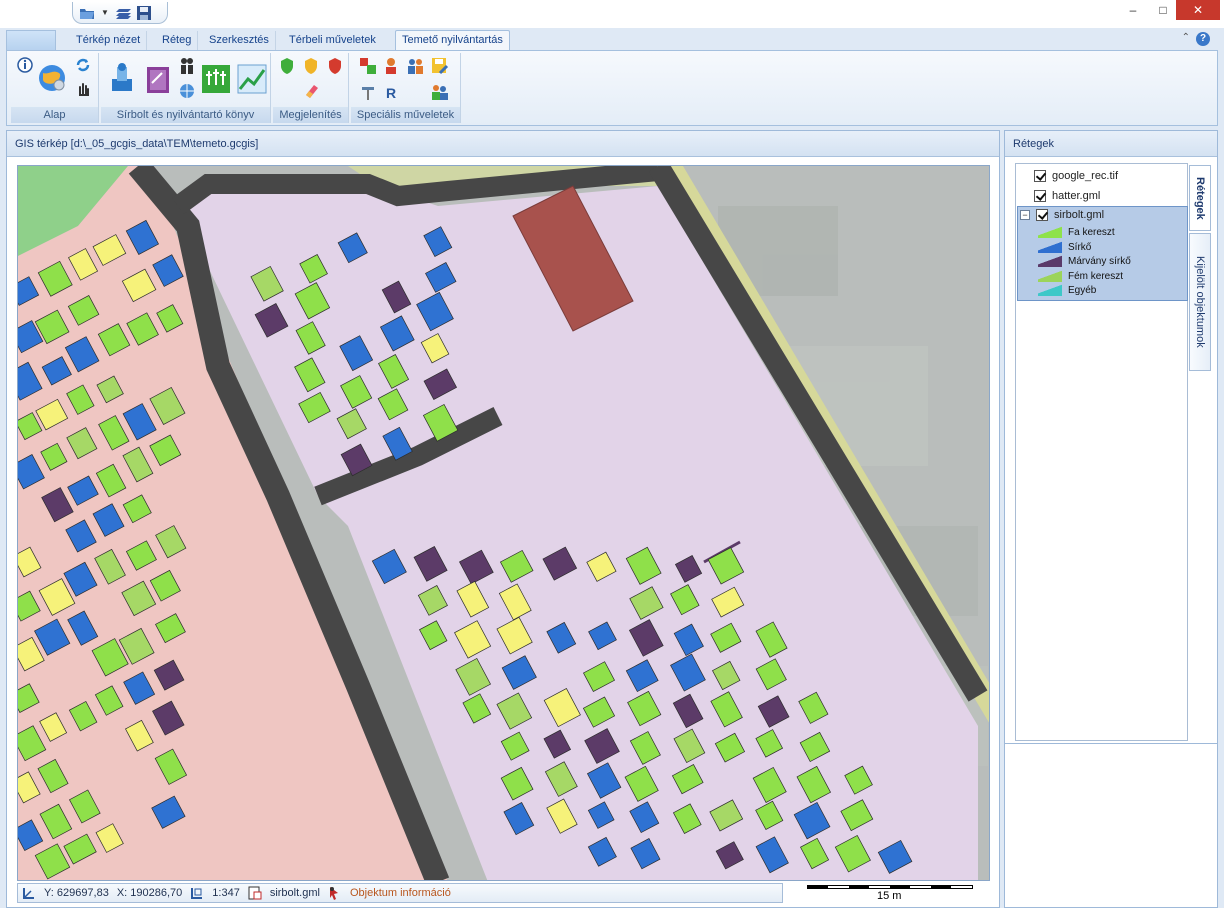 This screenshot has width=1224, height=908. What do you see at coordinates (1064, 247) in the screenshot?
I see `legend-sirko: Sírkő` at bounding box center [1064, 247].